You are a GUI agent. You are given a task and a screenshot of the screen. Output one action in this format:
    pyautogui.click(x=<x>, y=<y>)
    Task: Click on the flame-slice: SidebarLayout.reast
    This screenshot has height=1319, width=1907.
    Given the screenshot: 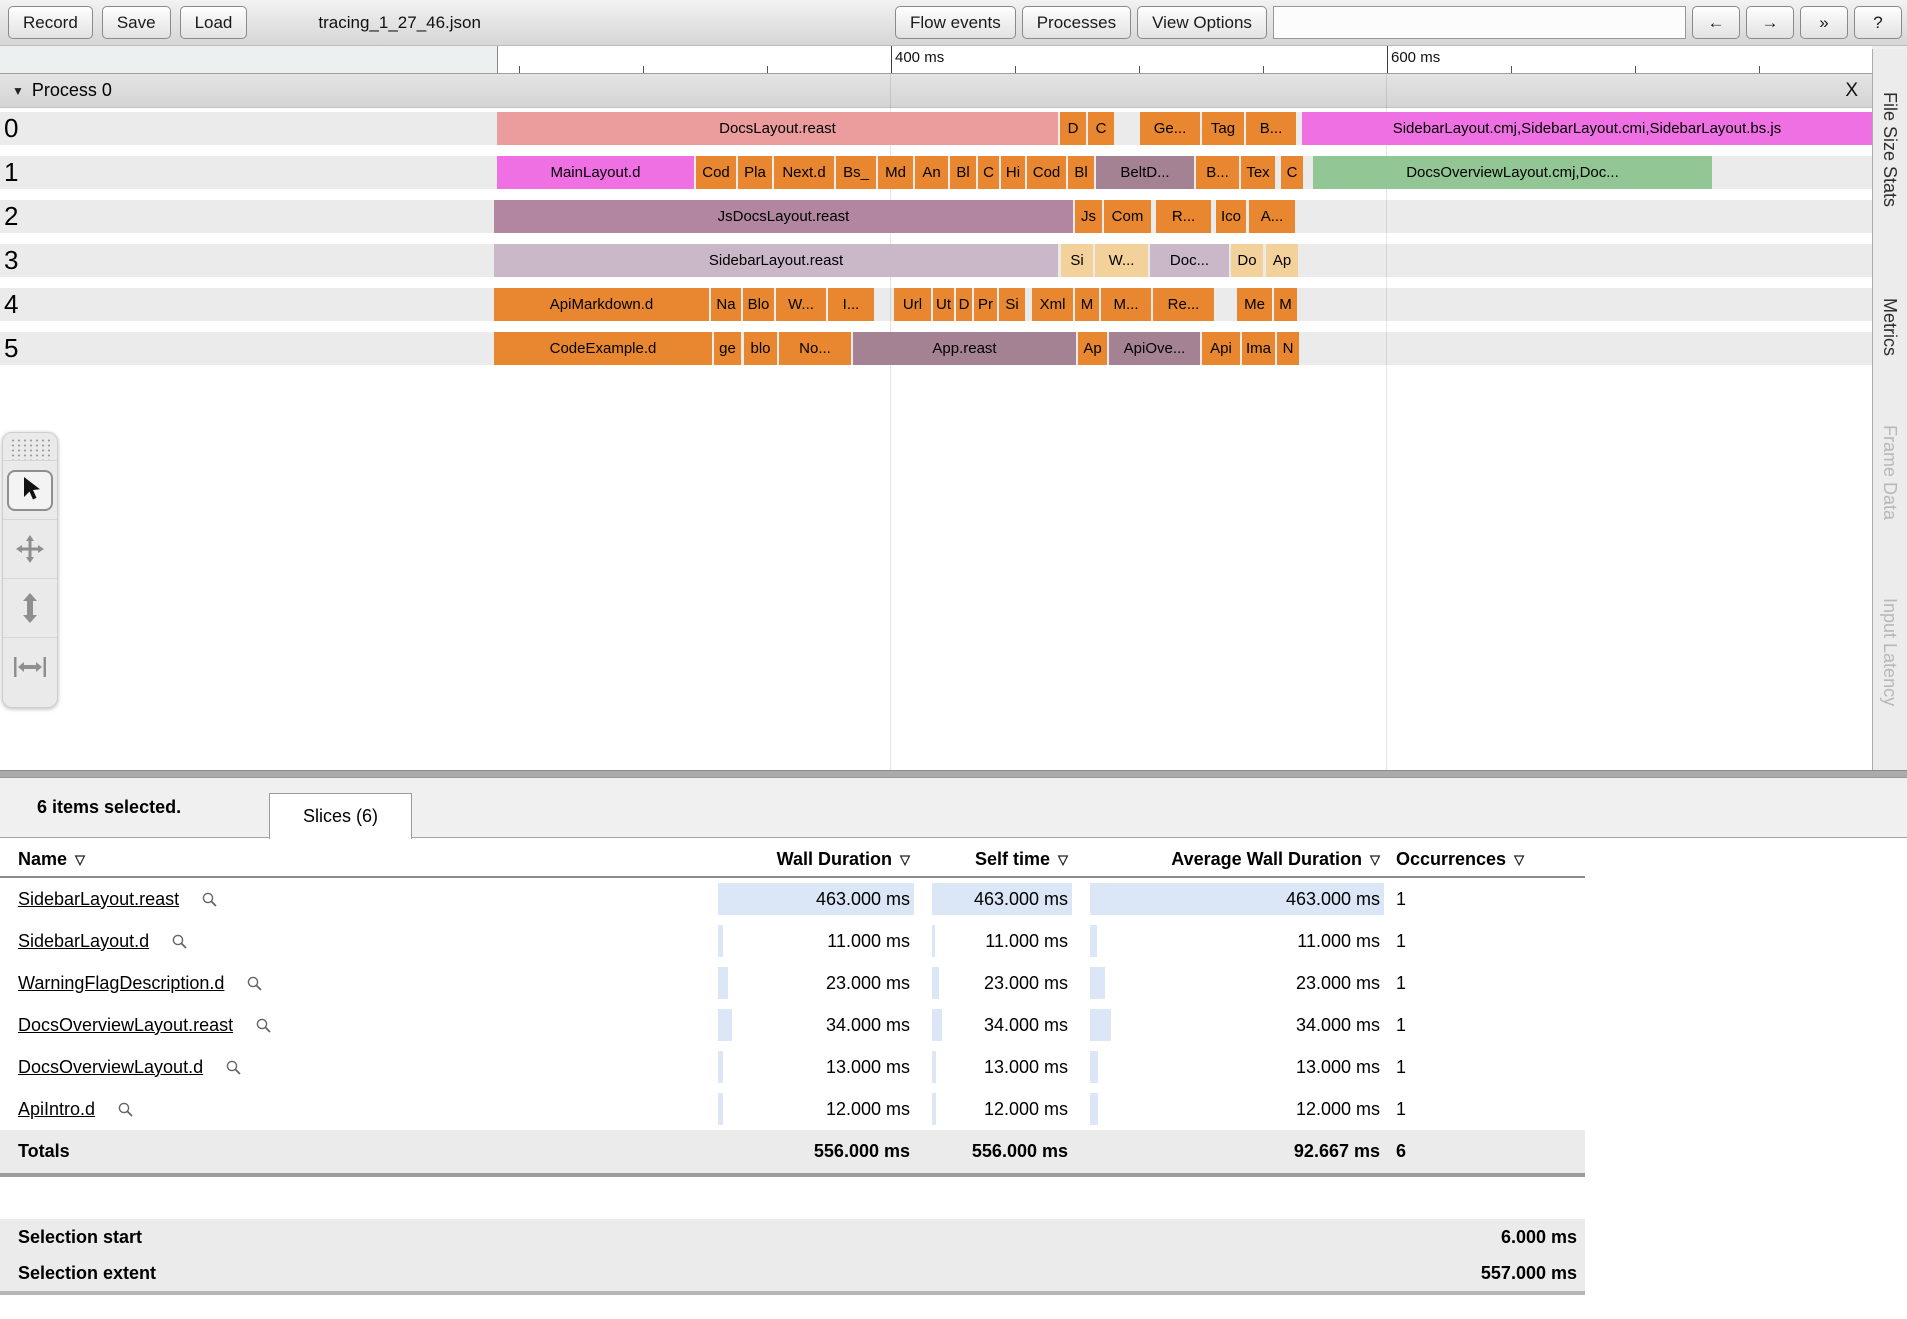 What is the action you would take?
    pyautogui.click(x=776, y=260)
    